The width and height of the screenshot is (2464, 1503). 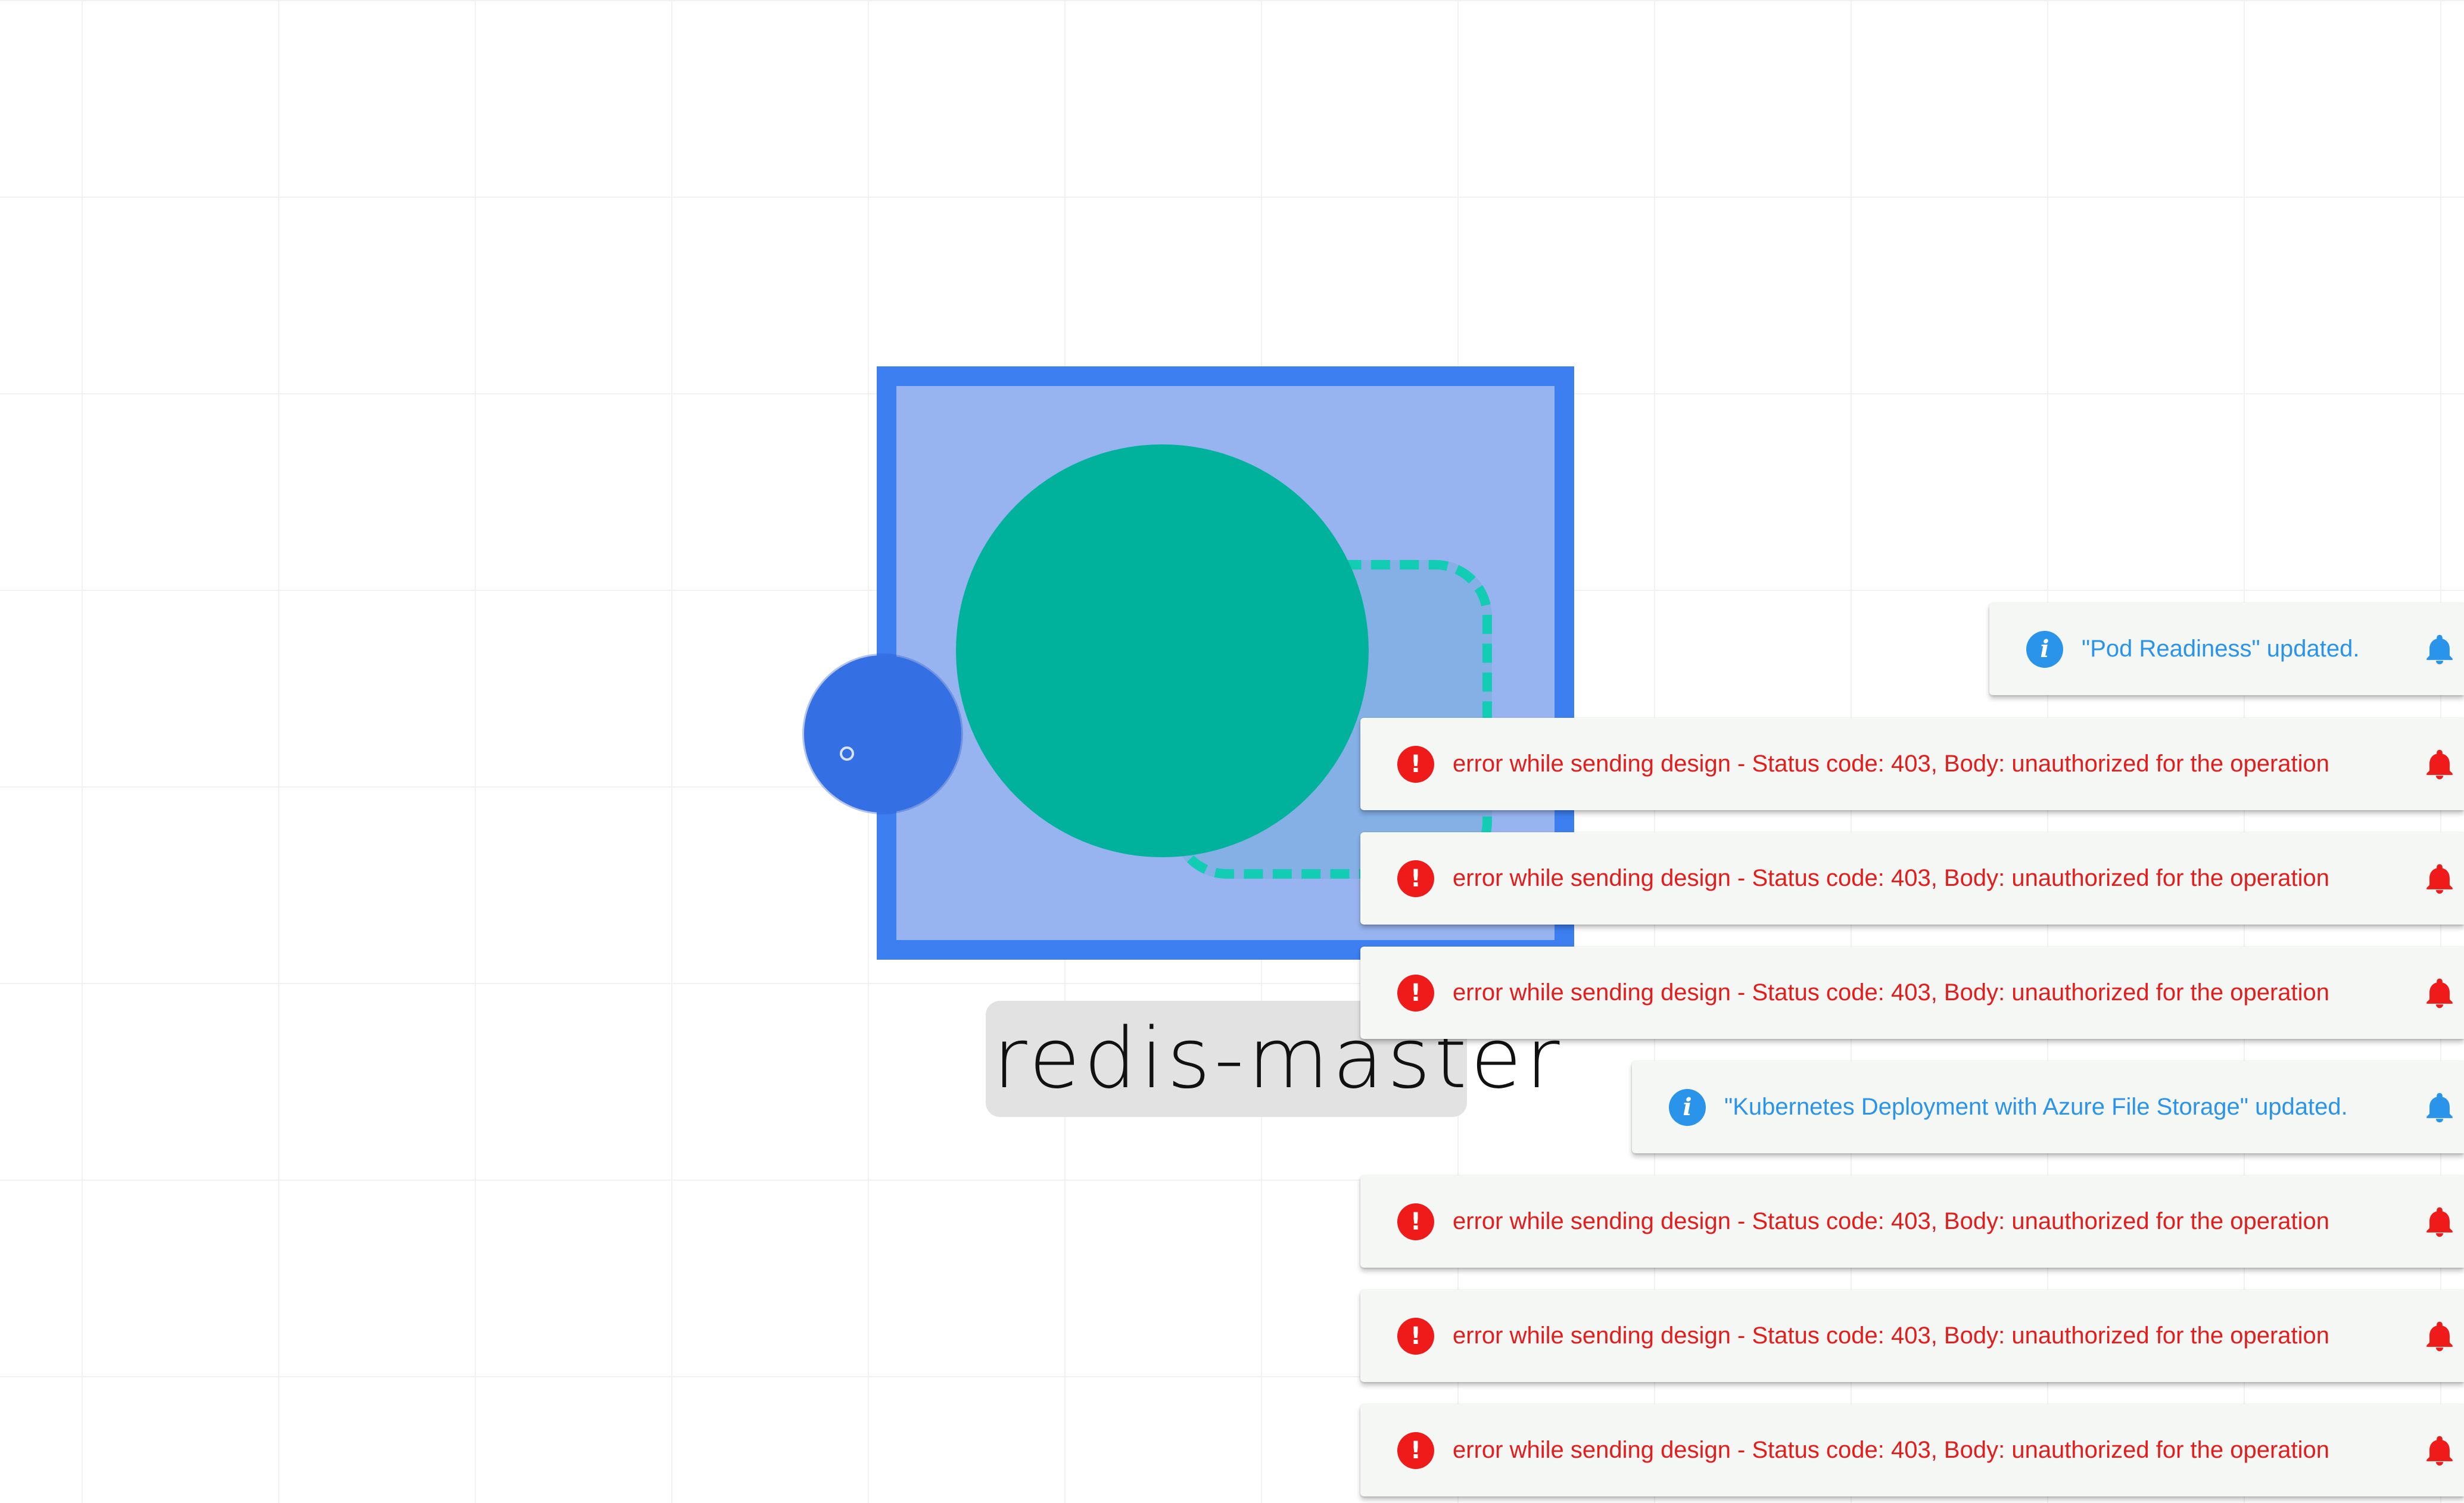 What do you see at coordinates (847, 754) in the screenshot?
I see `handle-dot` at bounding box center [847, 754].